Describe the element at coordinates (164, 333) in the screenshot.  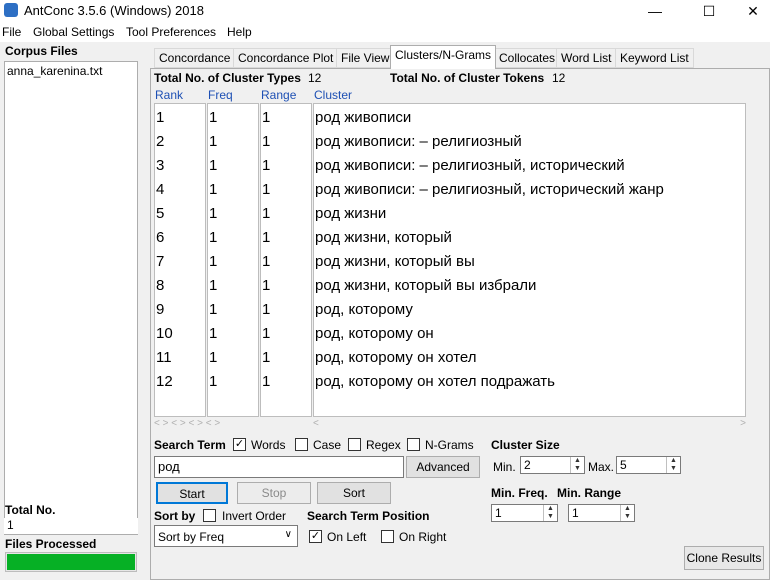
I see `rank-cell: 10` at that location.